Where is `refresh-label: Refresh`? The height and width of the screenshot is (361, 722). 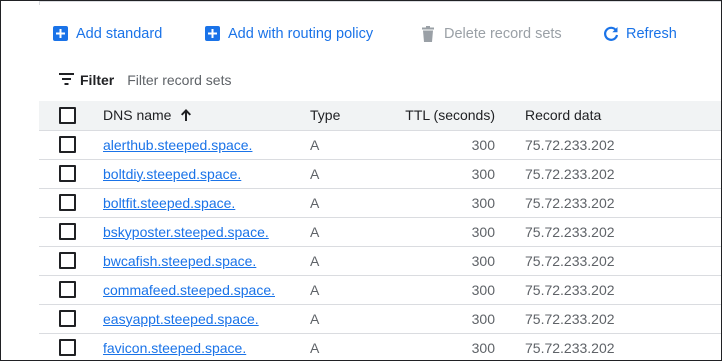
refresh-label: Refresh is located at coordinates (651, 34).